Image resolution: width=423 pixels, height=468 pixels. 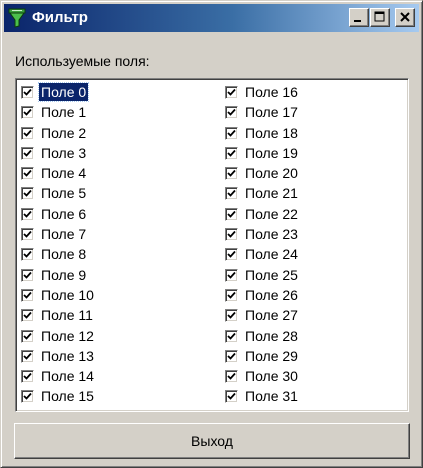 I want to click on window-title: Фильтр, so click(x=60, y=17).